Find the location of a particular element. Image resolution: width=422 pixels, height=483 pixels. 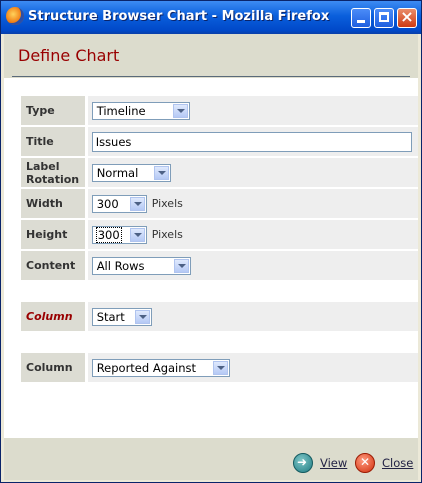

page-footer: View Close is located at coordinates (211, 459).